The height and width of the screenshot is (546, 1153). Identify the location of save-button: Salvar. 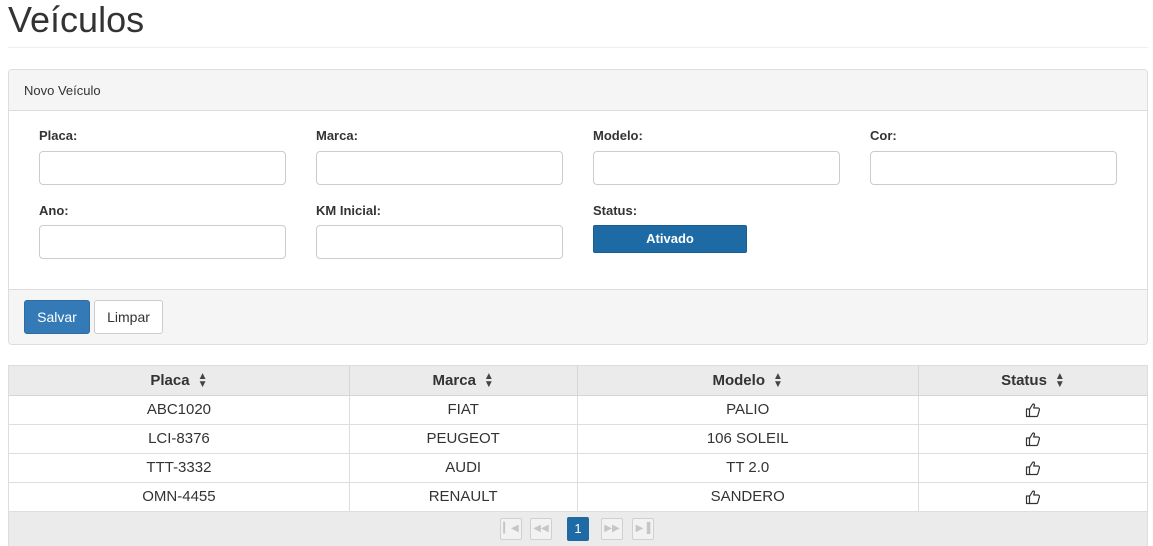
(57, 317).